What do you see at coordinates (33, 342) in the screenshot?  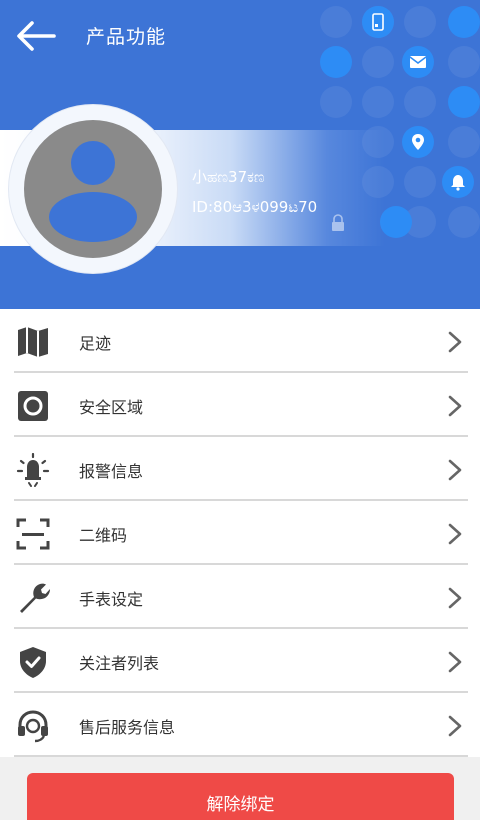 I see `map-icon` at bounding box center [33, 342].